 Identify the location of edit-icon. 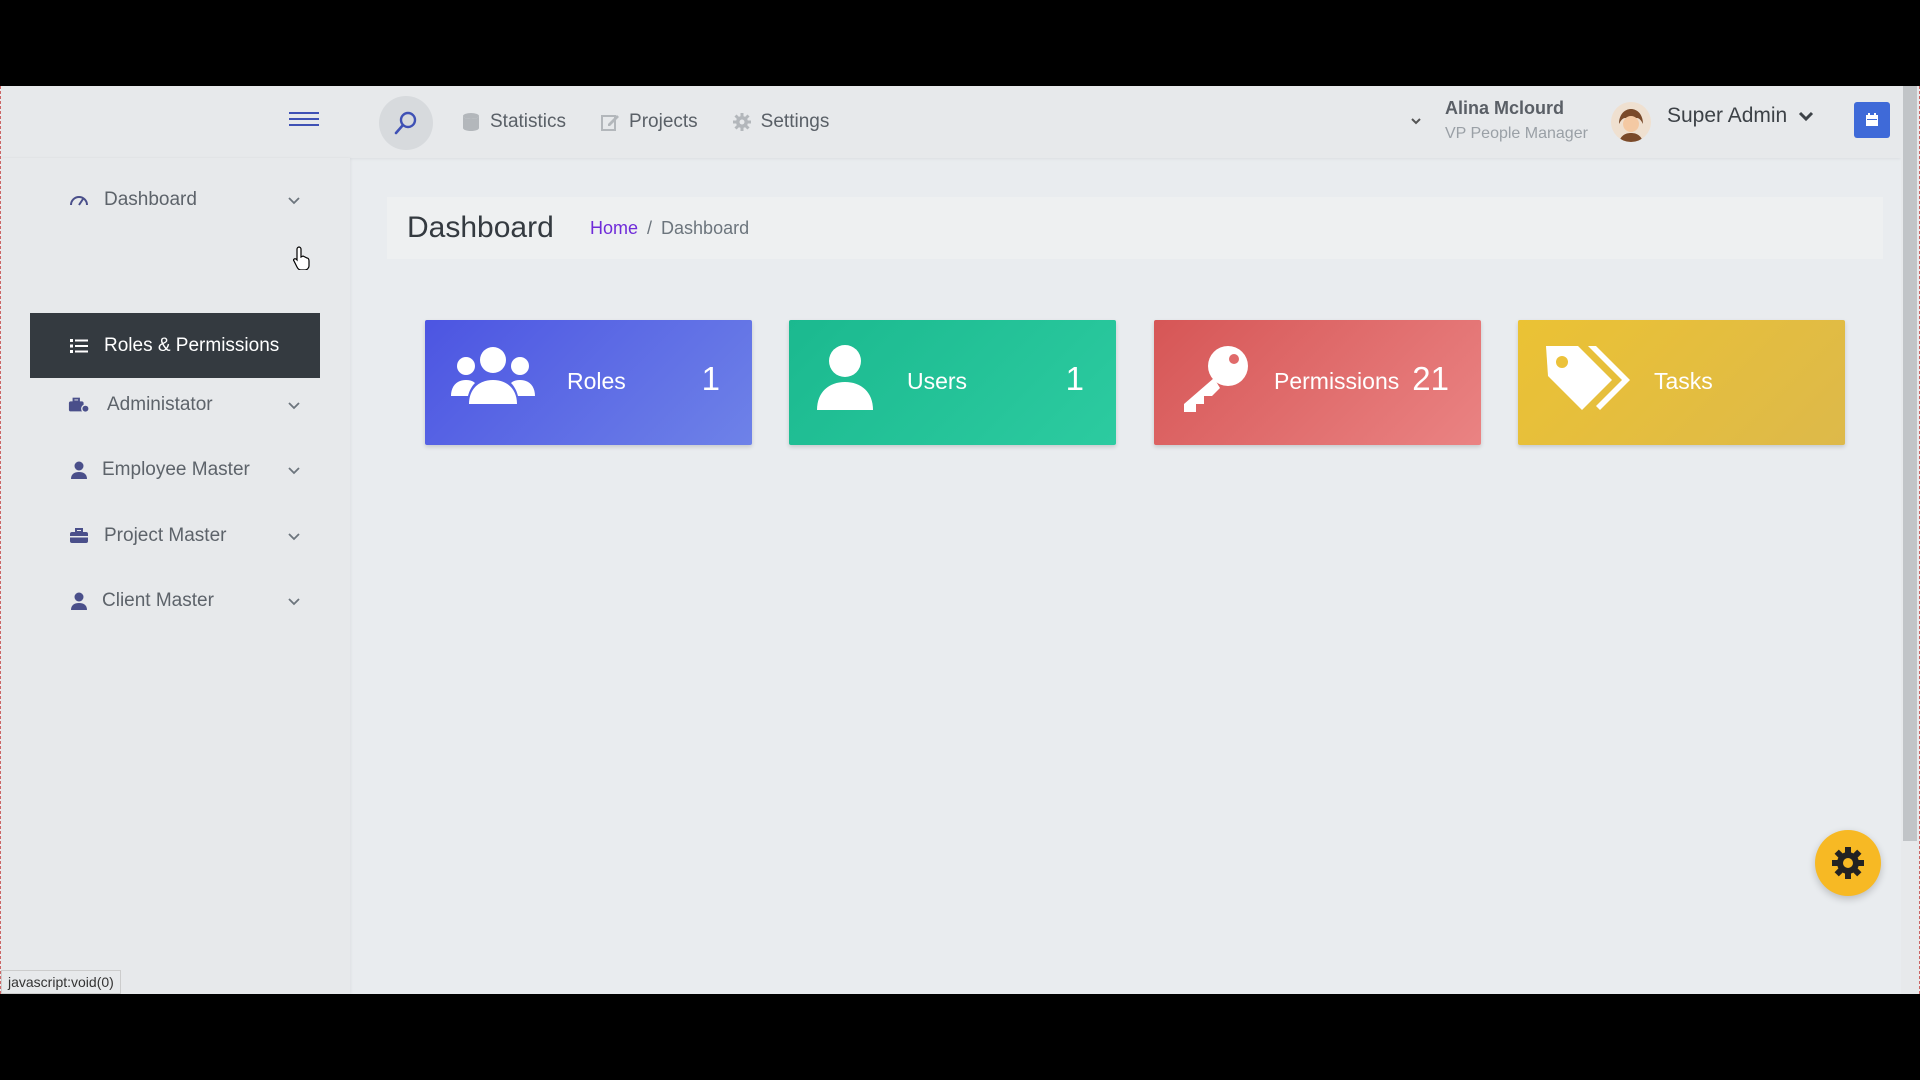
(610, 123).